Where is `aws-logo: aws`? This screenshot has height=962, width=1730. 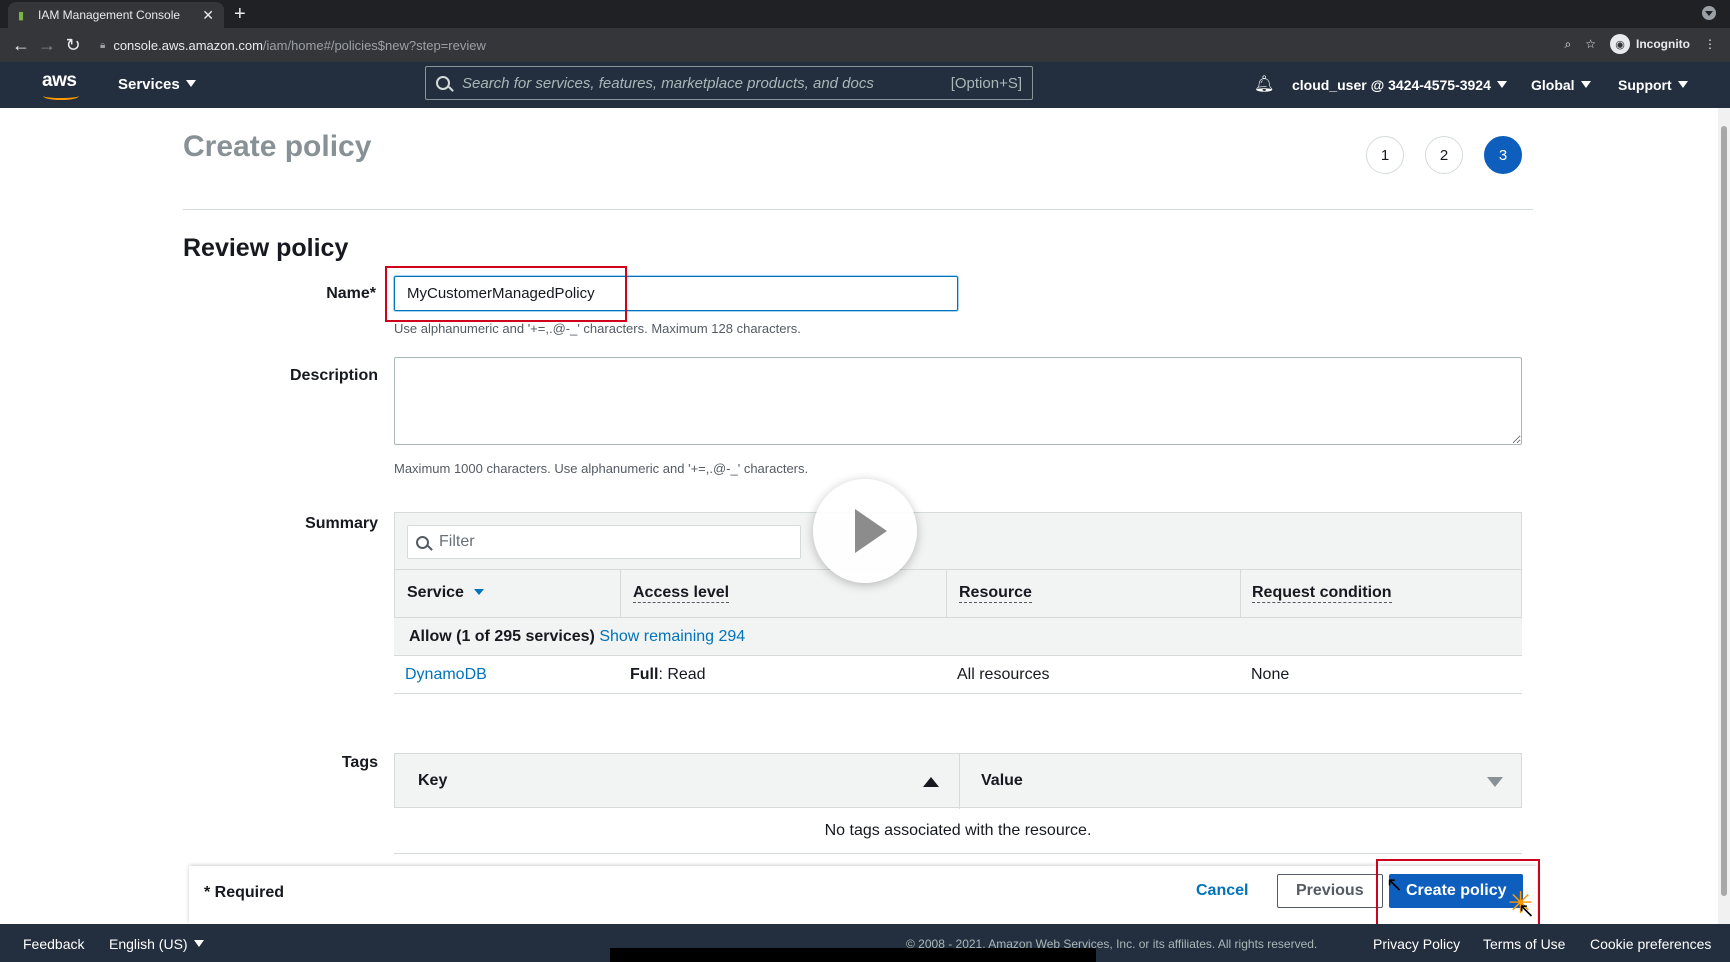 aws-logo: aws is located at coordinates (60, 85).